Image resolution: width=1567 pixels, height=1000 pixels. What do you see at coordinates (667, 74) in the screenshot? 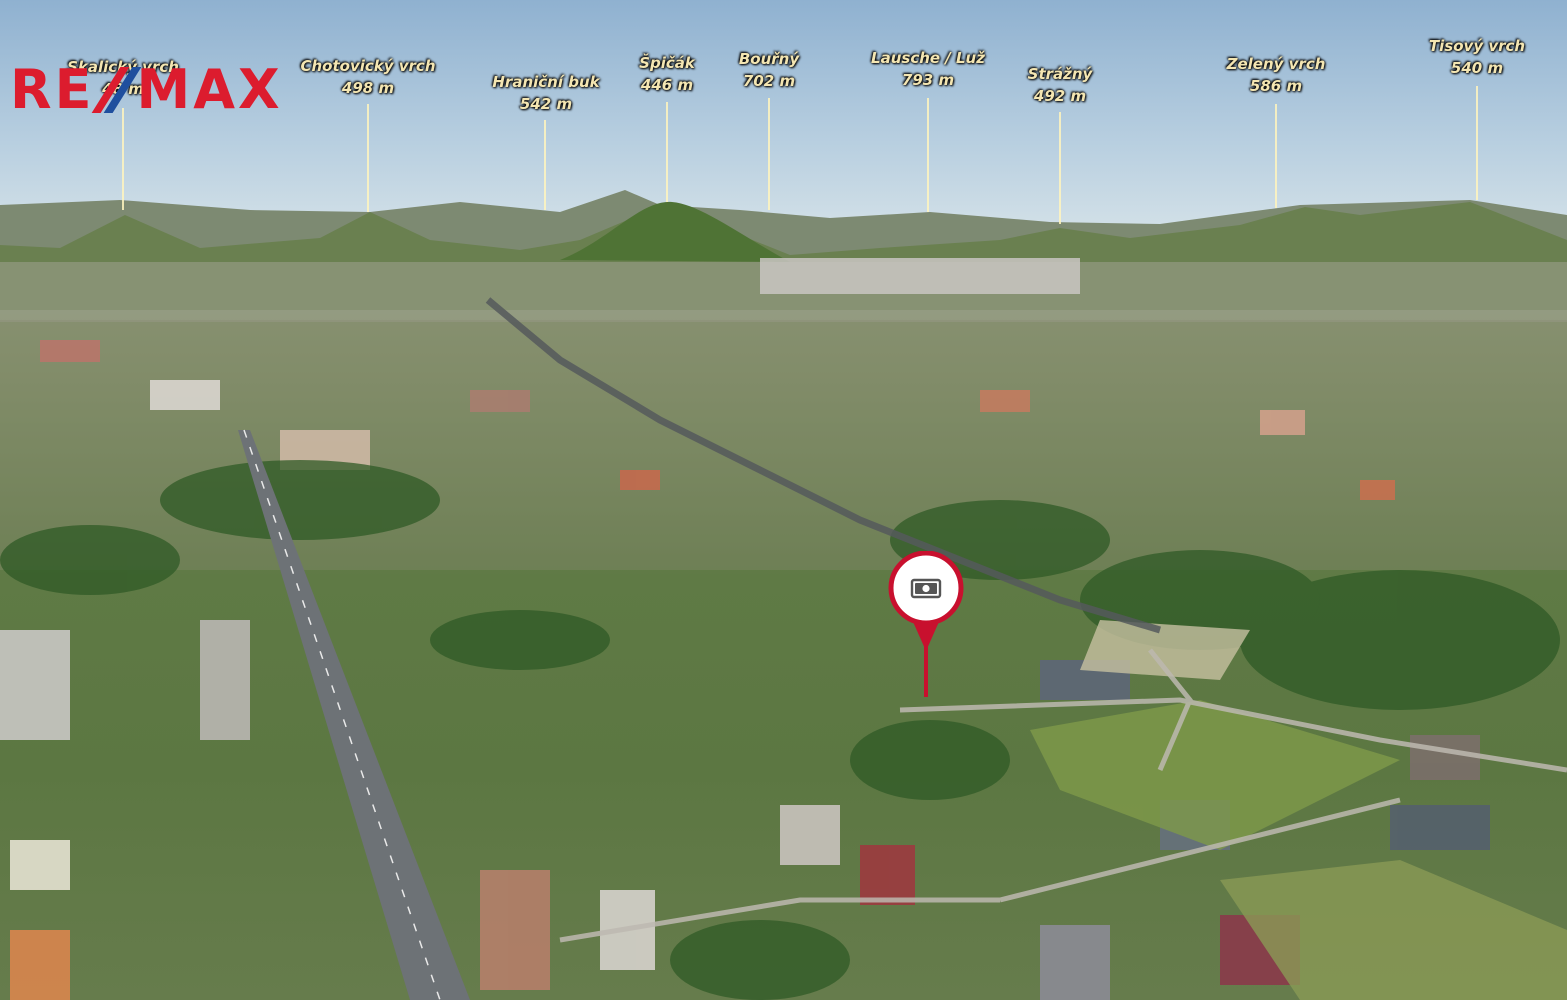
I see `peak-label-spicak: Špičák 446 m` at bounding box center [667, 74].